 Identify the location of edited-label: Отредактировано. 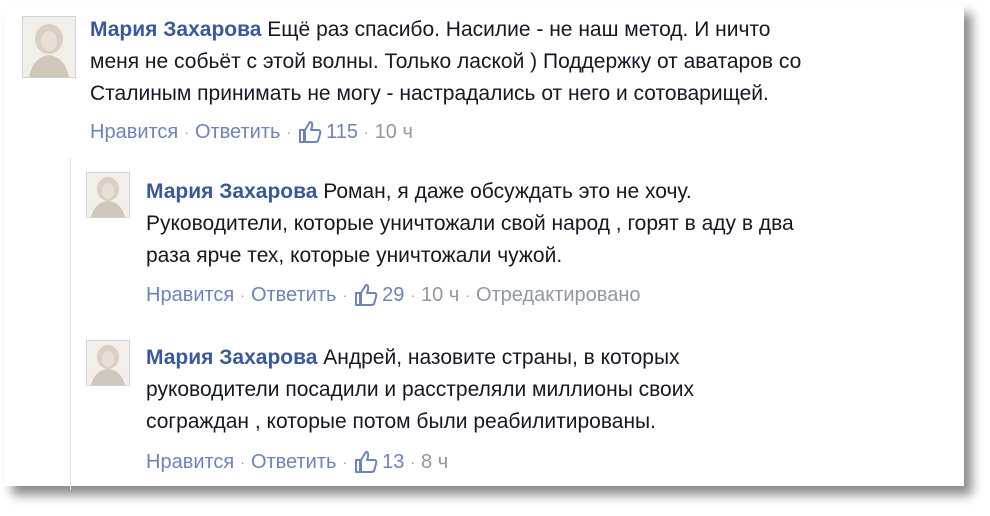
(558, 295).